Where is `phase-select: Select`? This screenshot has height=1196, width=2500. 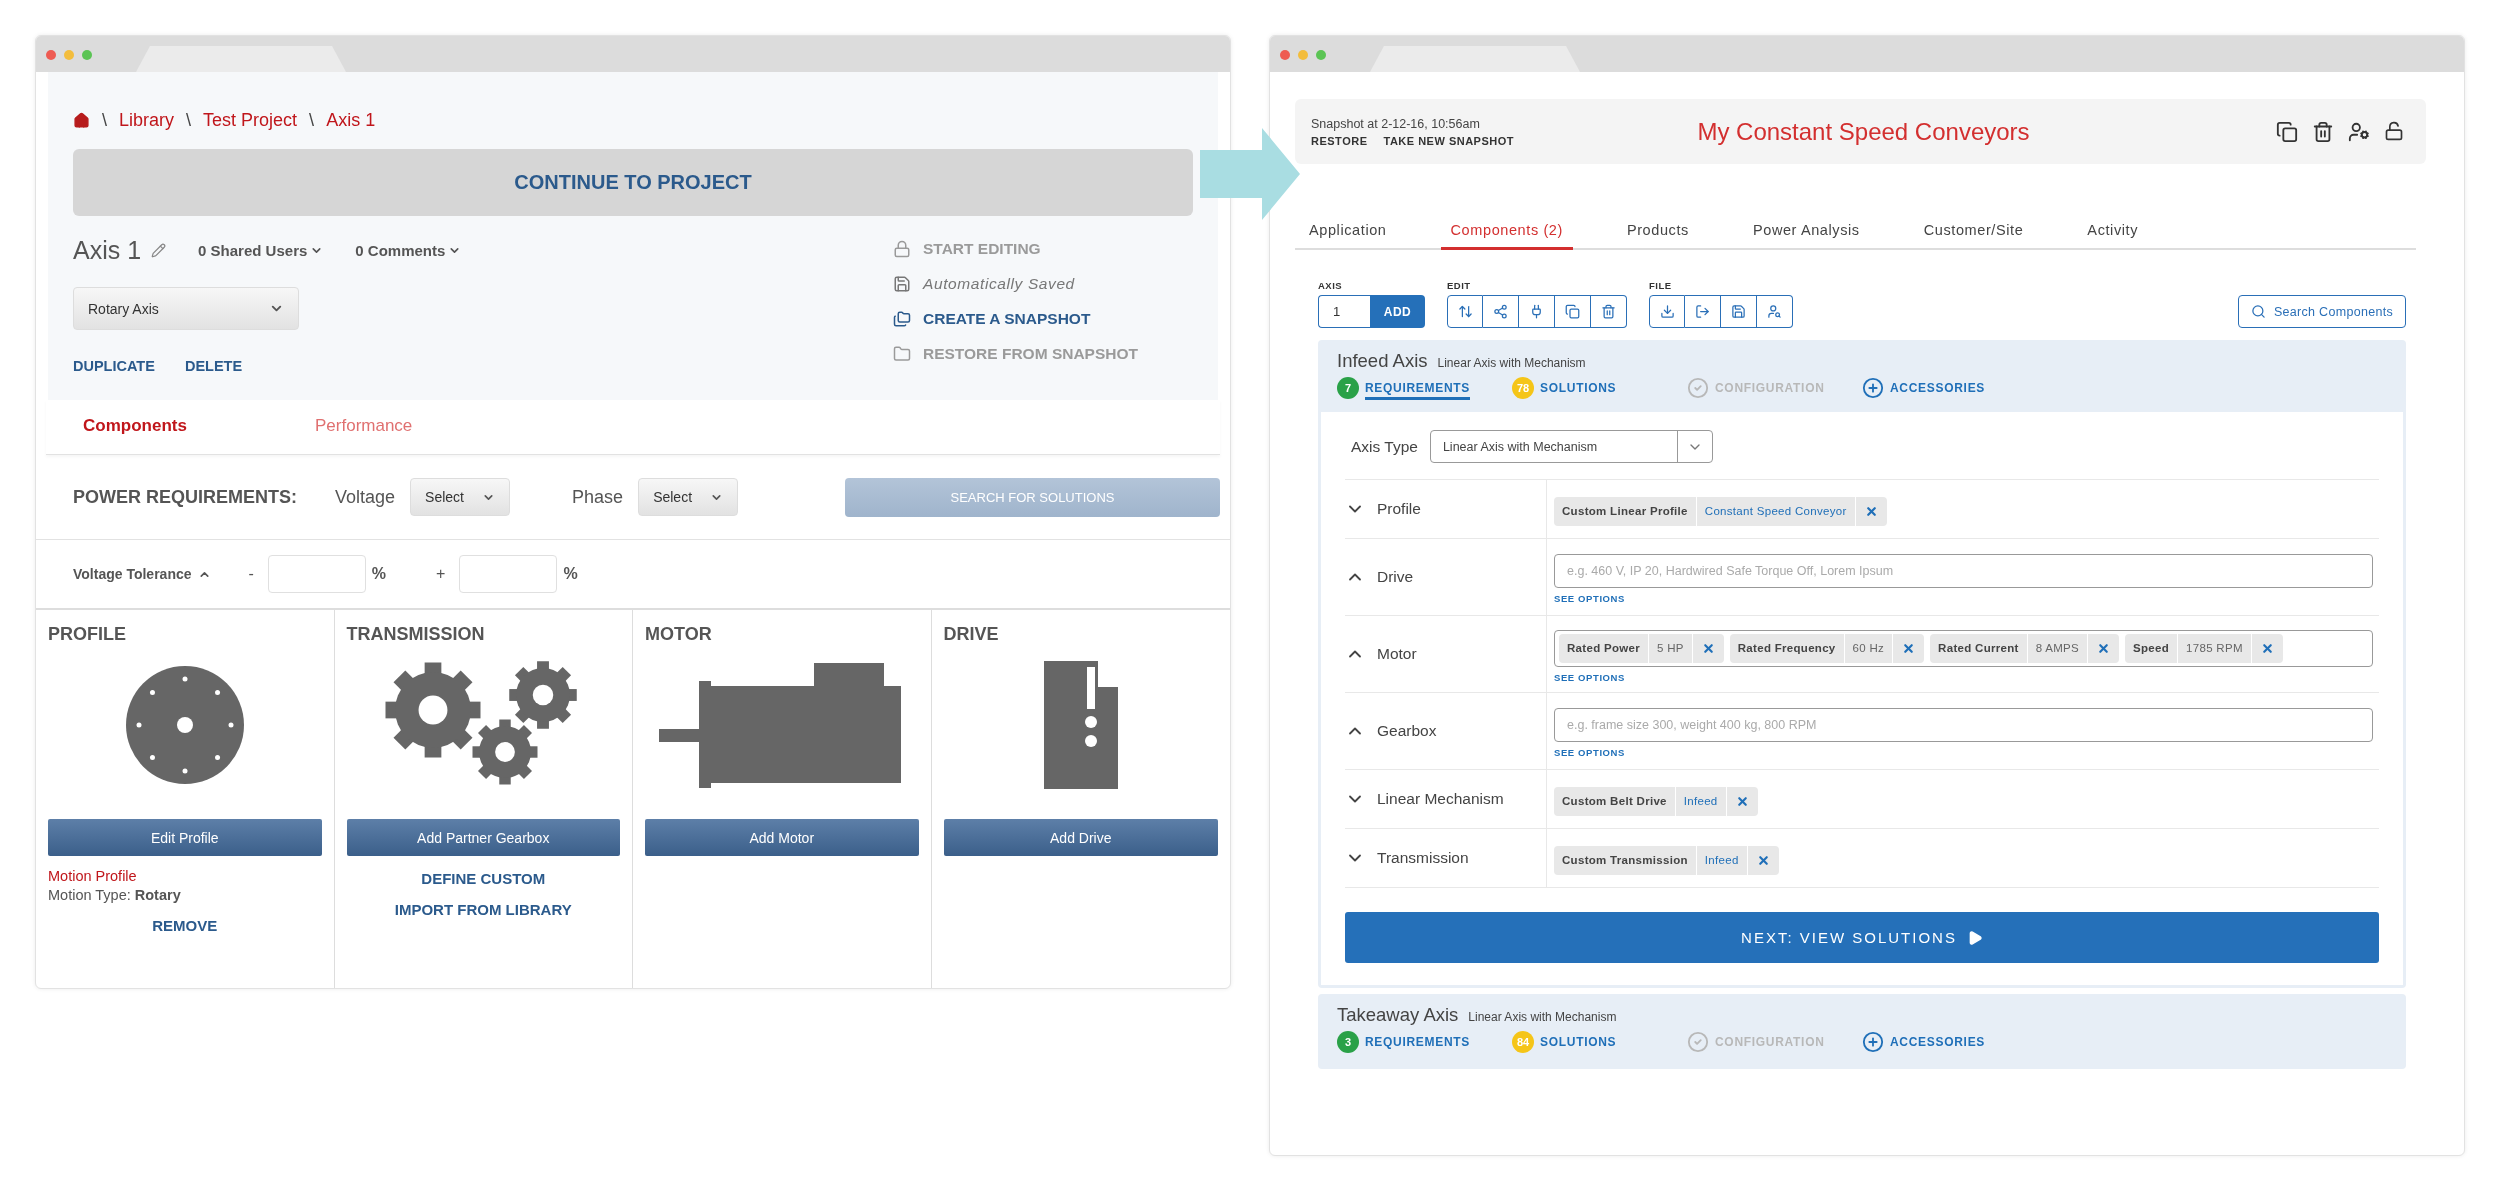
phase-select: Select is located at coordinates (688, 497).